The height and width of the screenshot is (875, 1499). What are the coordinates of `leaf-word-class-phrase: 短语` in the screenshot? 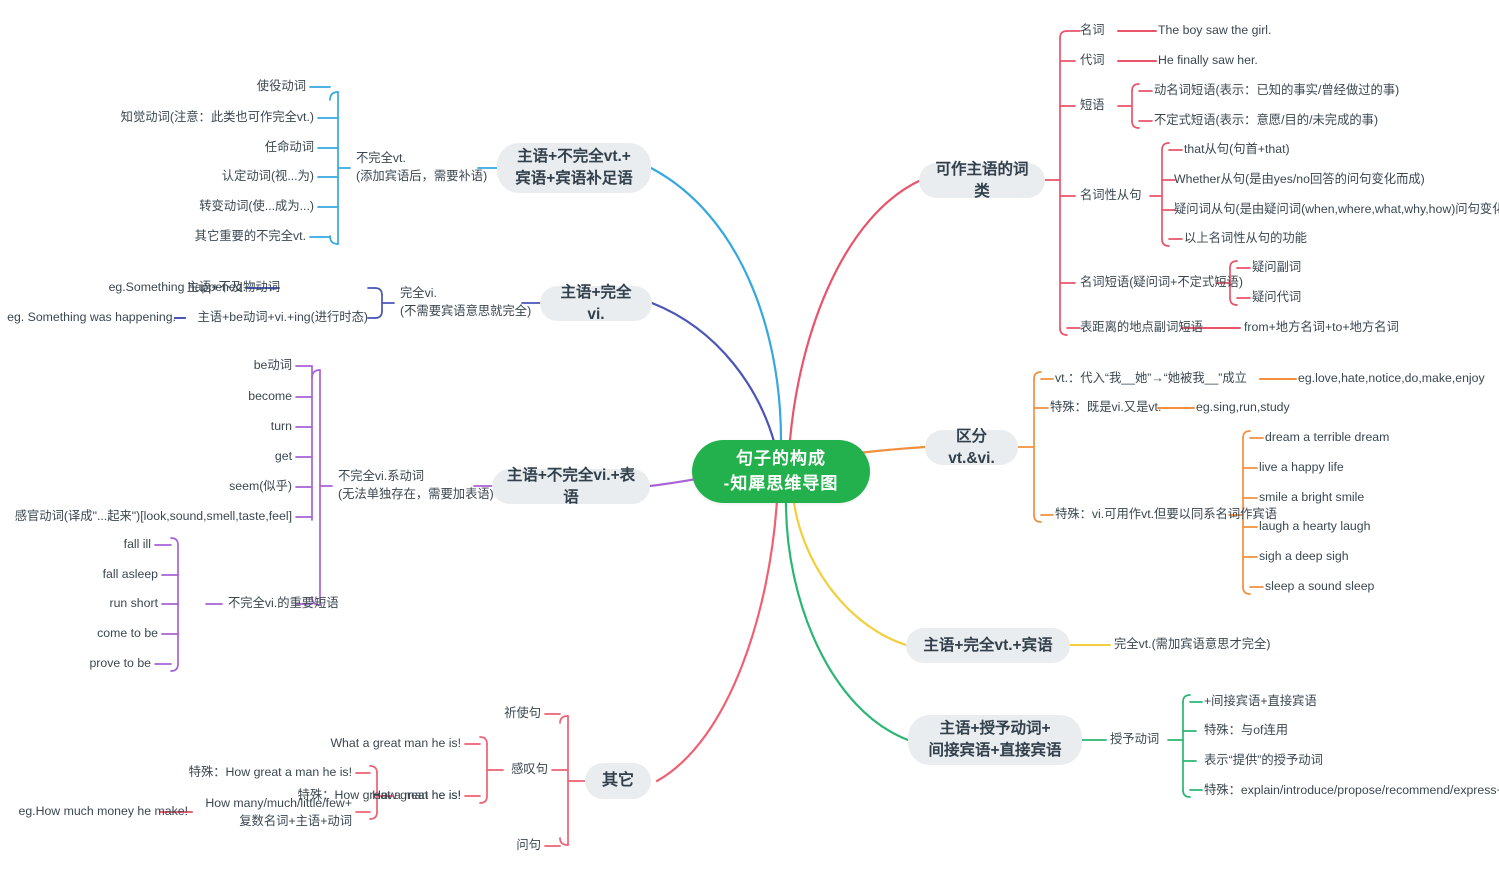 It's located at (1100, 106).